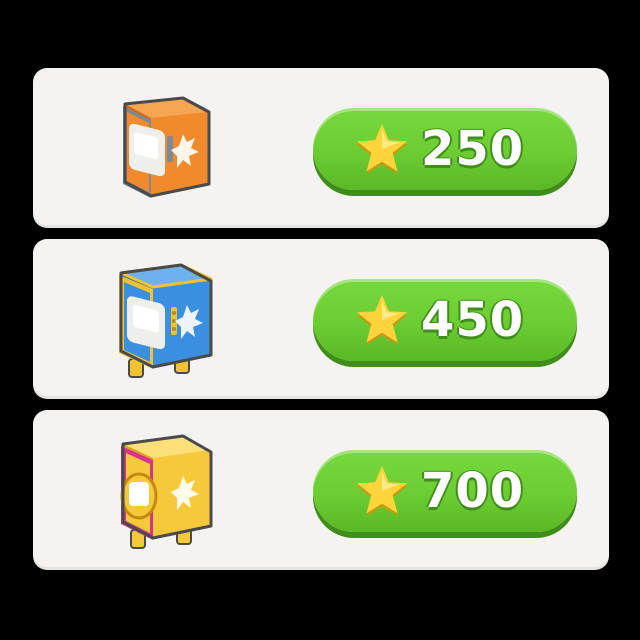 The width and height of the screenshot is (640, 640). I want to click on orange-safe-icon, so click(167, 147).